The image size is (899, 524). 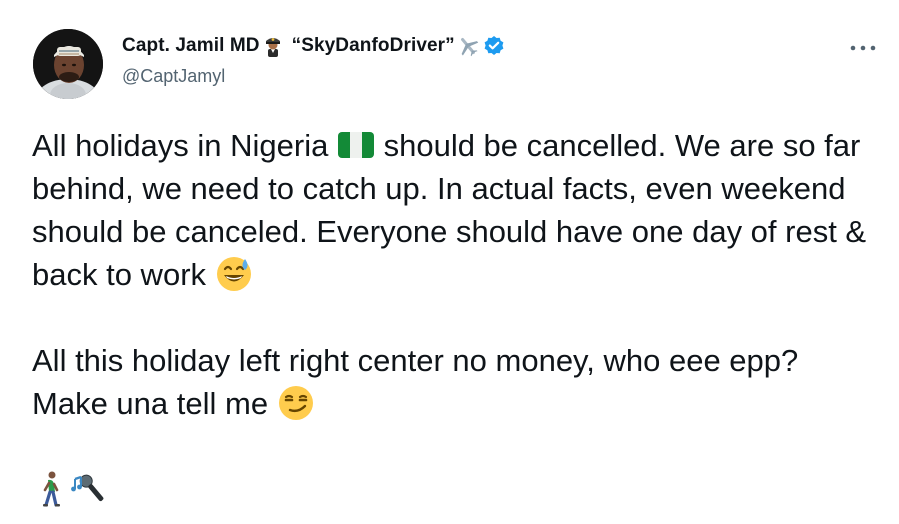 I want to click on microphone-music-icon, so click(x=89, y=489).